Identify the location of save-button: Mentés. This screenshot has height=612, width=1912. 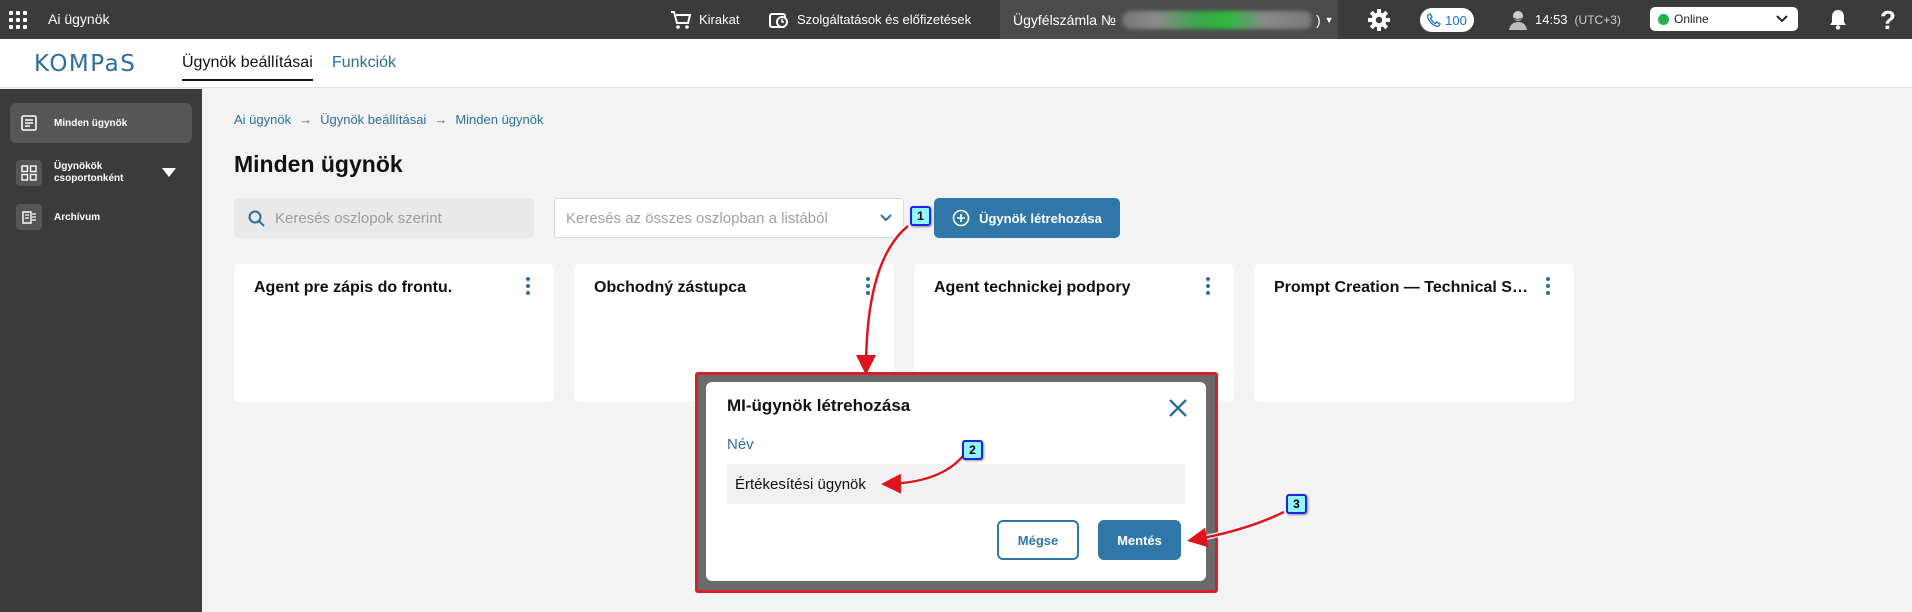
(1139, 540).